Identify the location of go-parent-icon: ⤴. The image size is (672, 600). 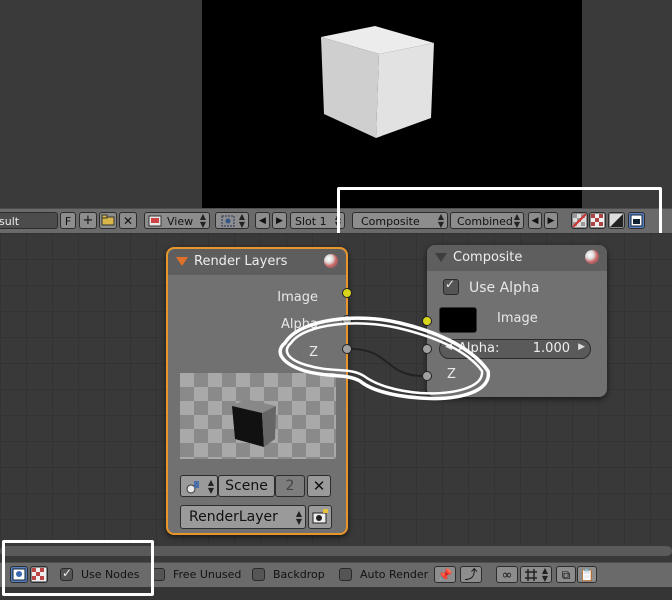
(471, 574).